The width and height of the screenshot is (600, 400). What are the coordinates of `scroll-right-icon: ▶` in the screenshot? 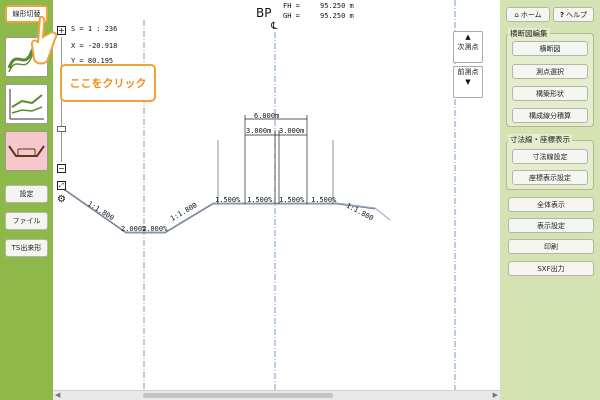 It's located at (495, 395).